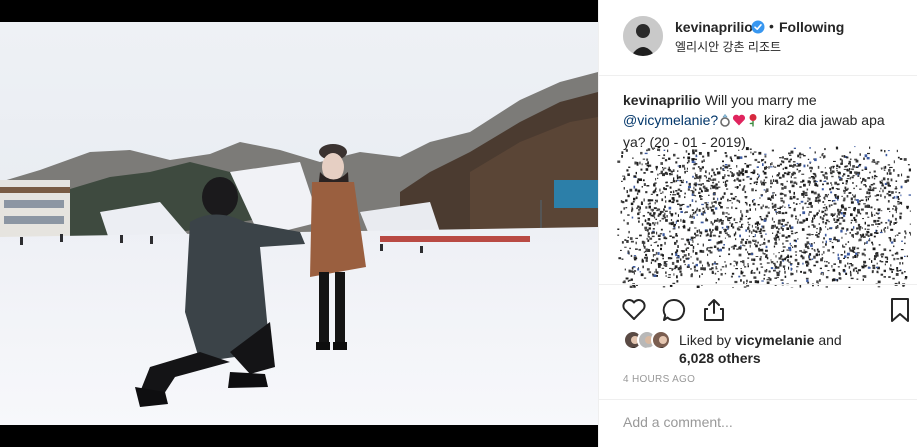 This screenshot has height=447, width=917. What do you see at coordinates (670, 120) in the screenshot?
I see `caption-mention: @vicymelanie?` at bounding box center [670, 120].